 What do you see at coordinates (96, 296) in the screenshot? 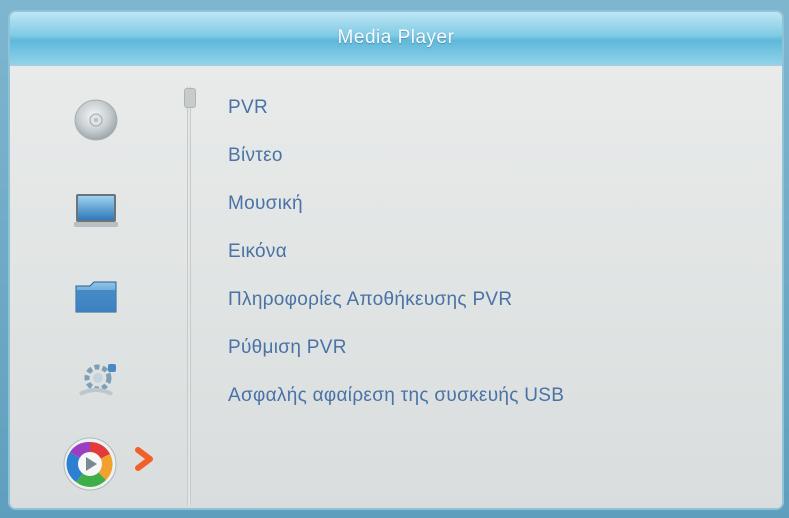
I see `folder-icon` at bounding box center [96, 296].